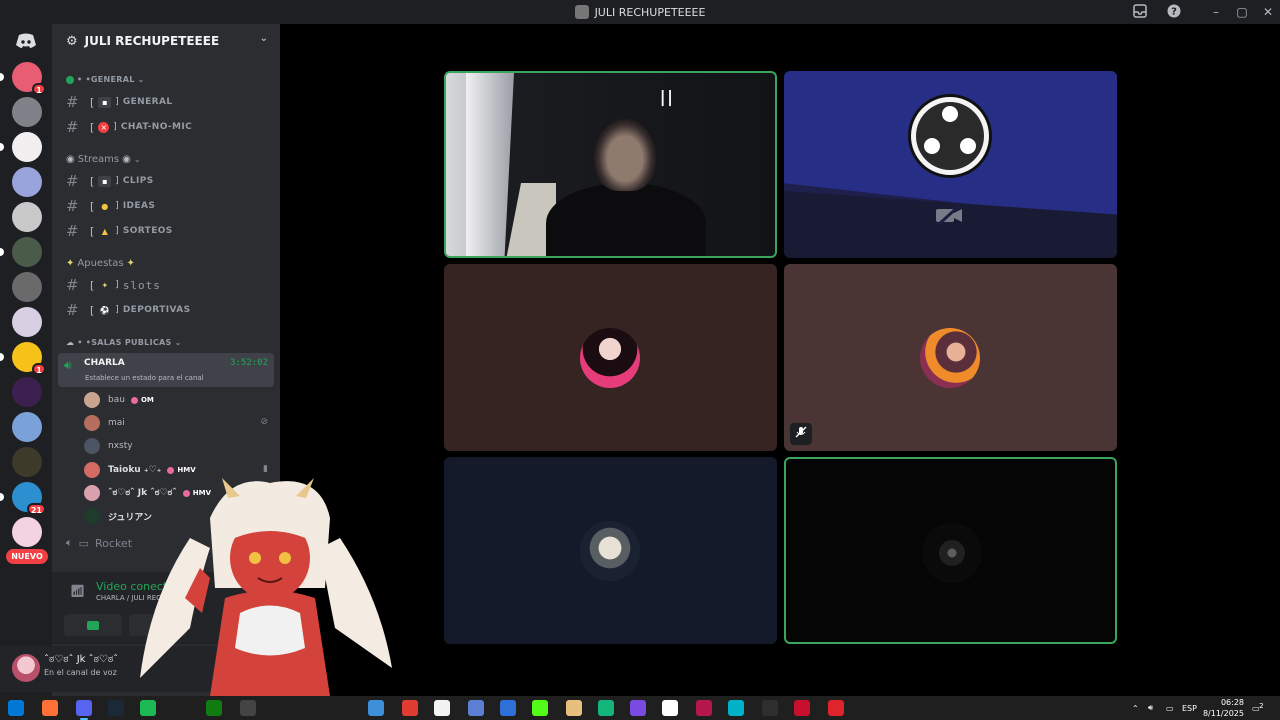 The image size is (1280, 720). Describe the element at coordinates (104, 310) in the screenshot. I see `soccer-ball-icon: ⚽` at that location.